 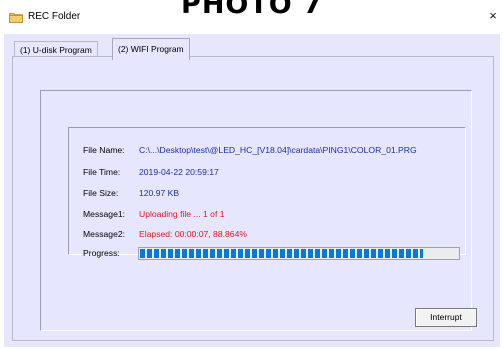 I want to click on file-name-label: File Name:, so click(x=104, y=150).